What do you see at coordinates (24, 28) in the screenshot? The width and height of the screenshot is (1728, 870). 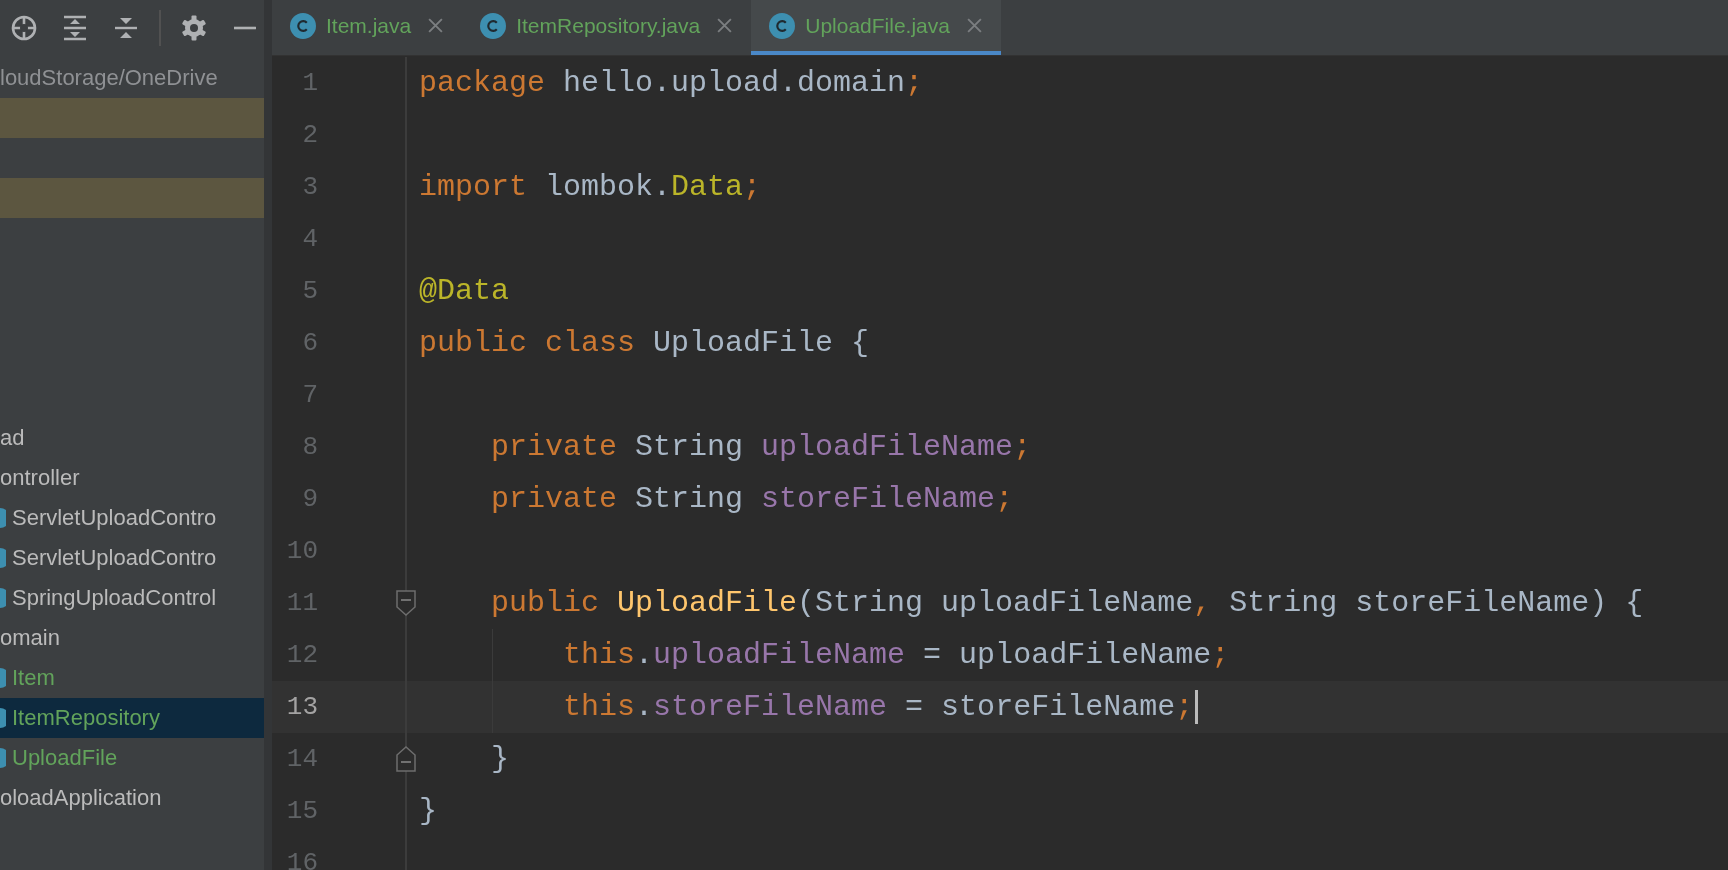 I see `crosshair-icon` at bounding box center [24, 28].